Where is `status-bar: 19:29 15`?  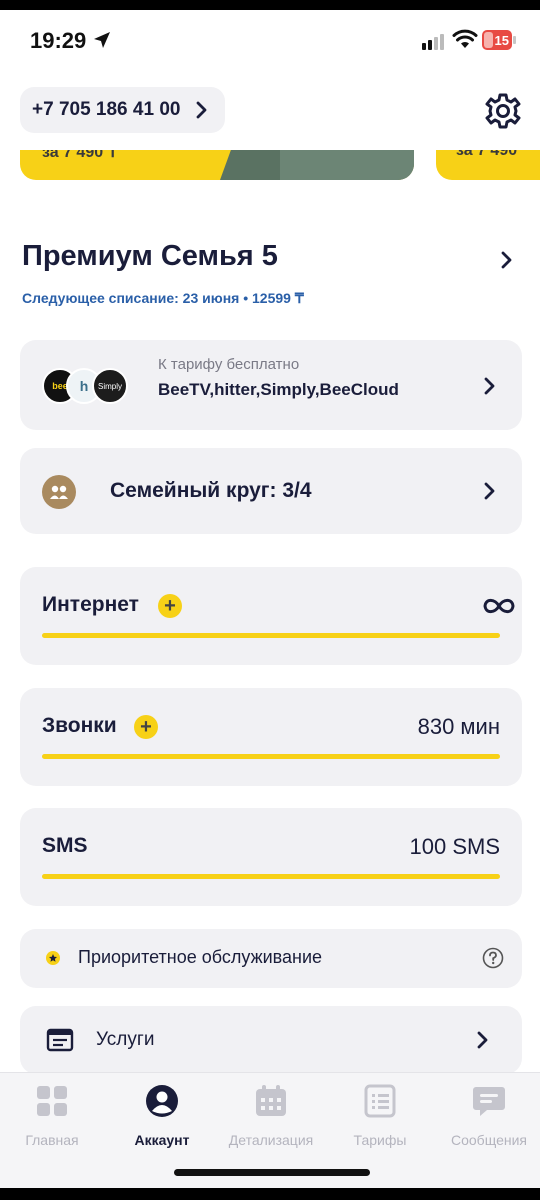 status-bar: 19:29 15 is located at coordinates (270, 39).